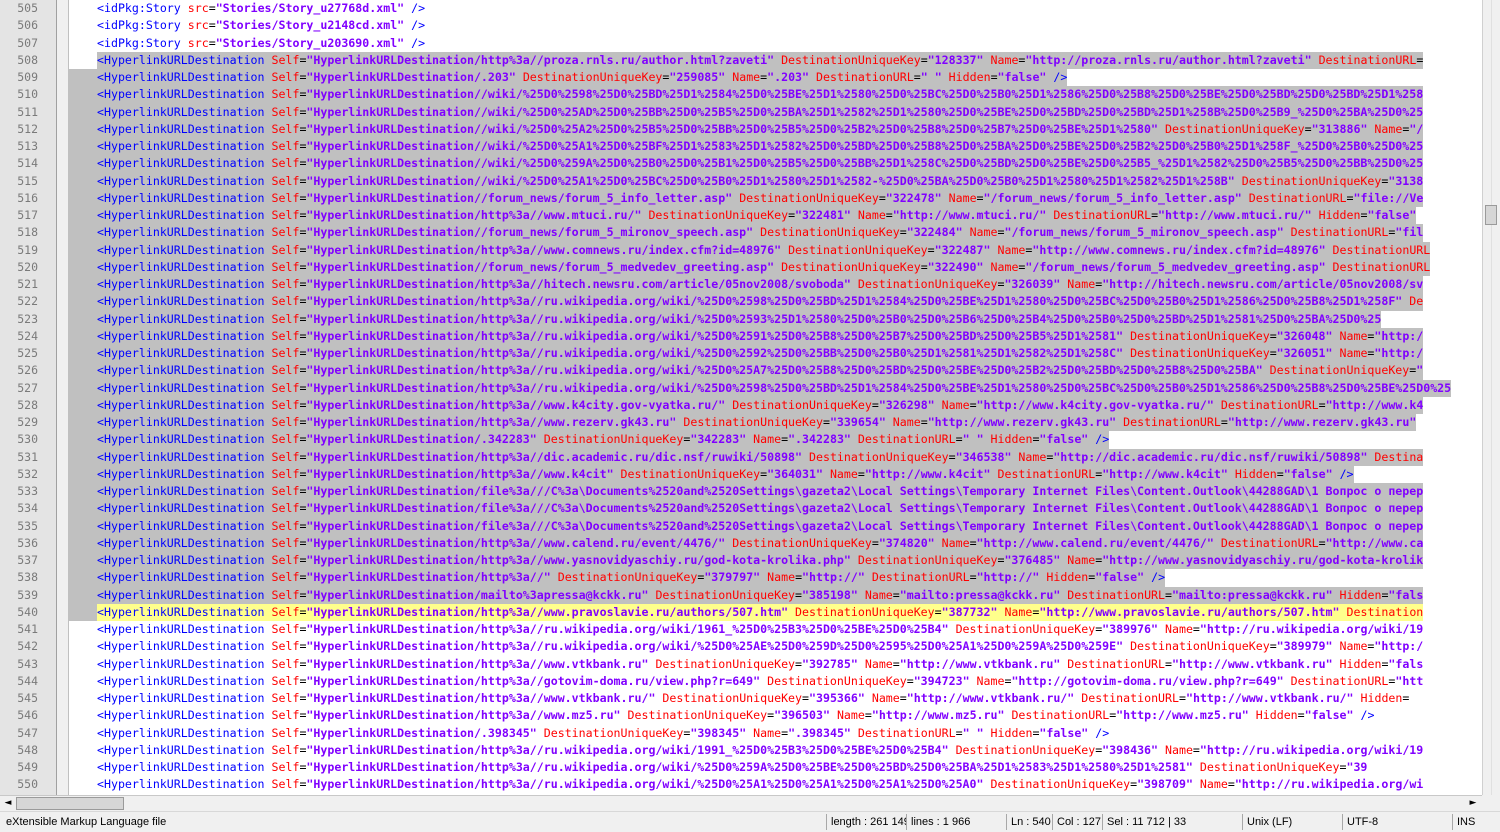 This screenshot has height=832, width=1500. What do you see at coordinates (1029, 822) in the screenshot?
I see `status-cursor-line: Ln : 540` at bounding box center [1029, 822].